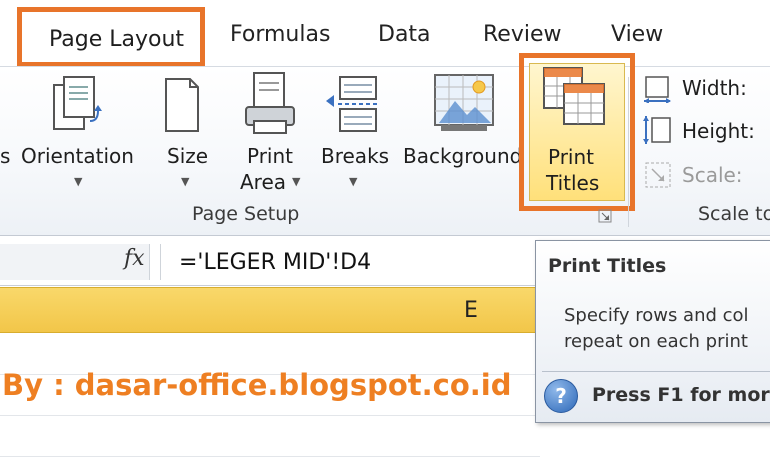  I want to click on print-area-label-2: Area, so click(263, 182).